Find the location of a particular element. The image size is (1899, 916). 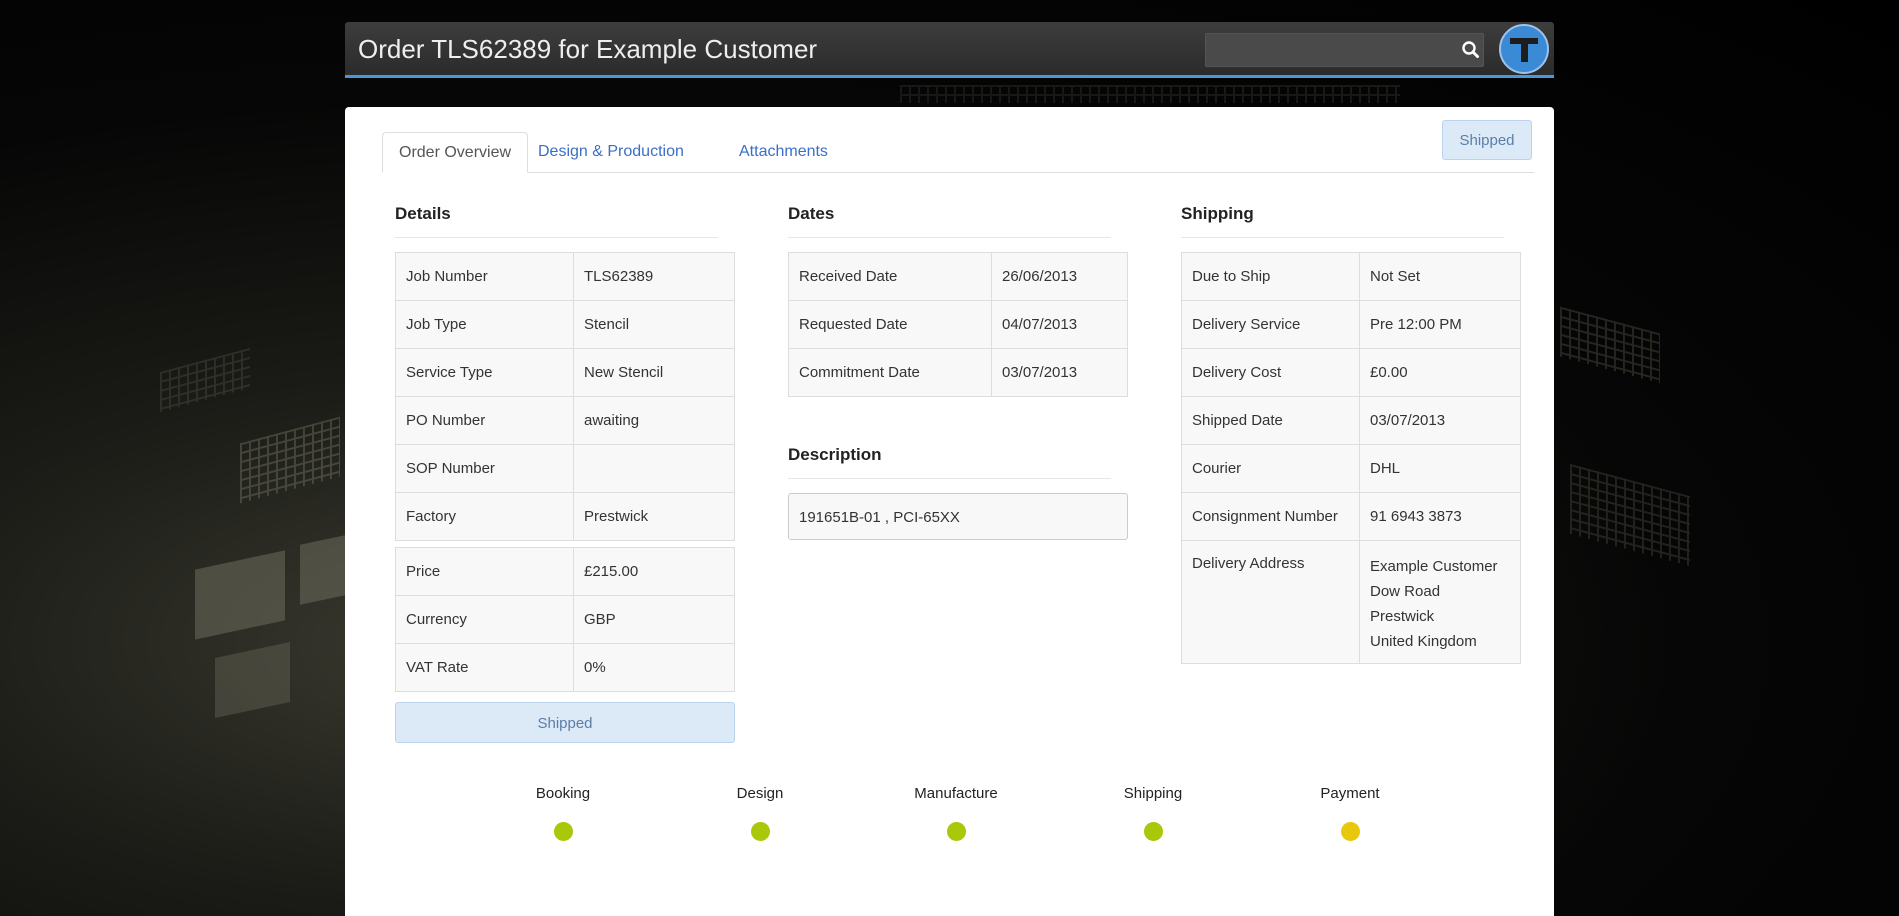

table-row: Requested Date 04/07/2013 is located at coordinates (958, 324).